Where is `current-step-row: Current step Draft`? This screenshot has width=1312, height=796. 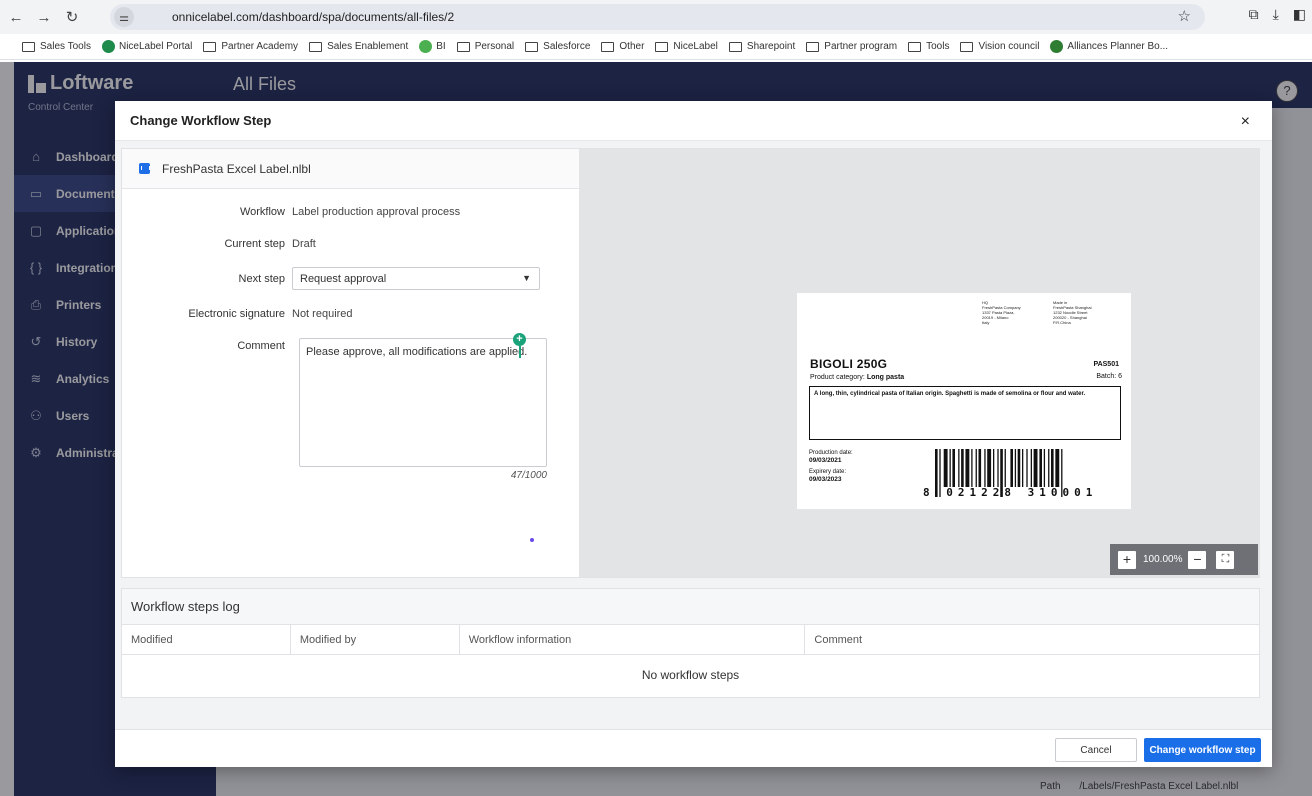
current-step-row: Current step Draft is located at coordinates (350, 244).